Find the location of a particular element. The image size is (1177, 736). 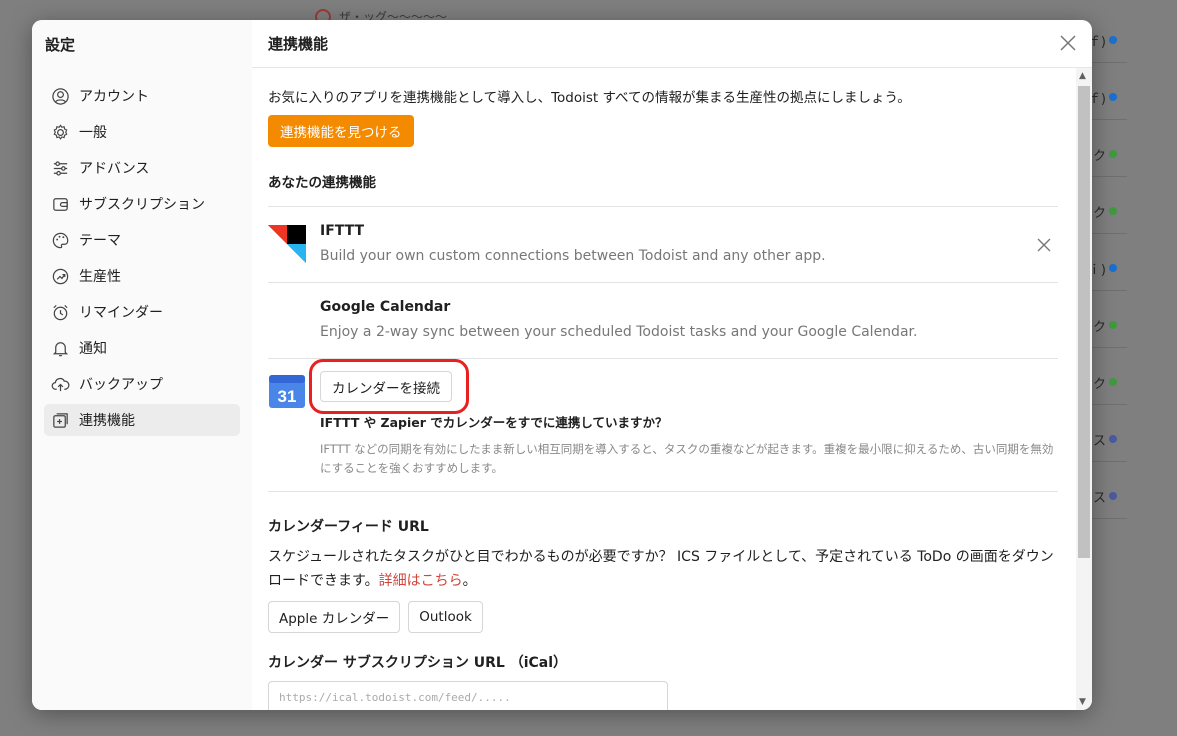

sidebar-item-reminders: リマインダー is located at coordinates (142, 312).